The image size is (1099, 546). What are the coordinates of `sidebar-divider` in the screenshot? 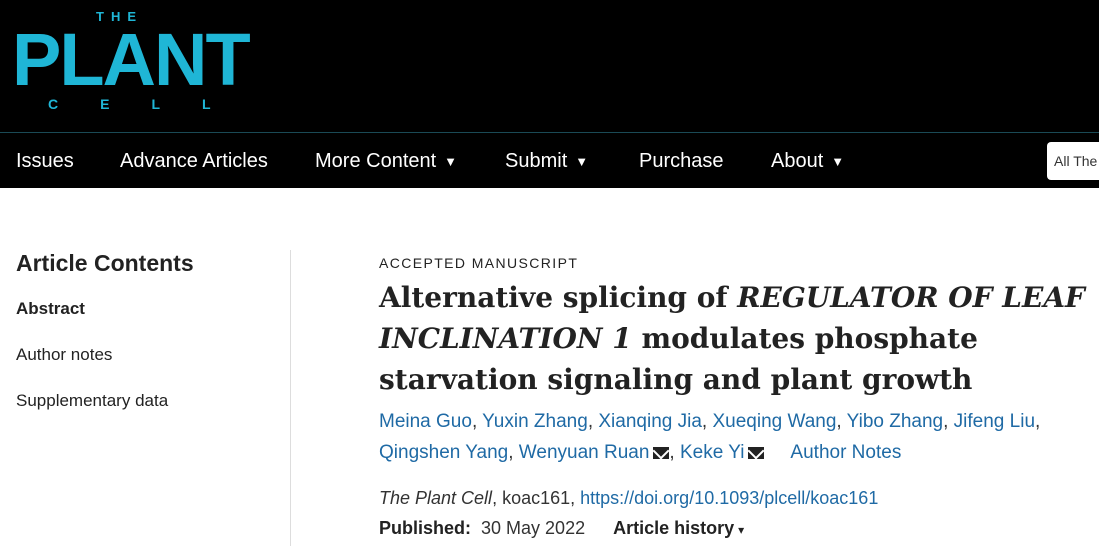 It's located at (290, 398).